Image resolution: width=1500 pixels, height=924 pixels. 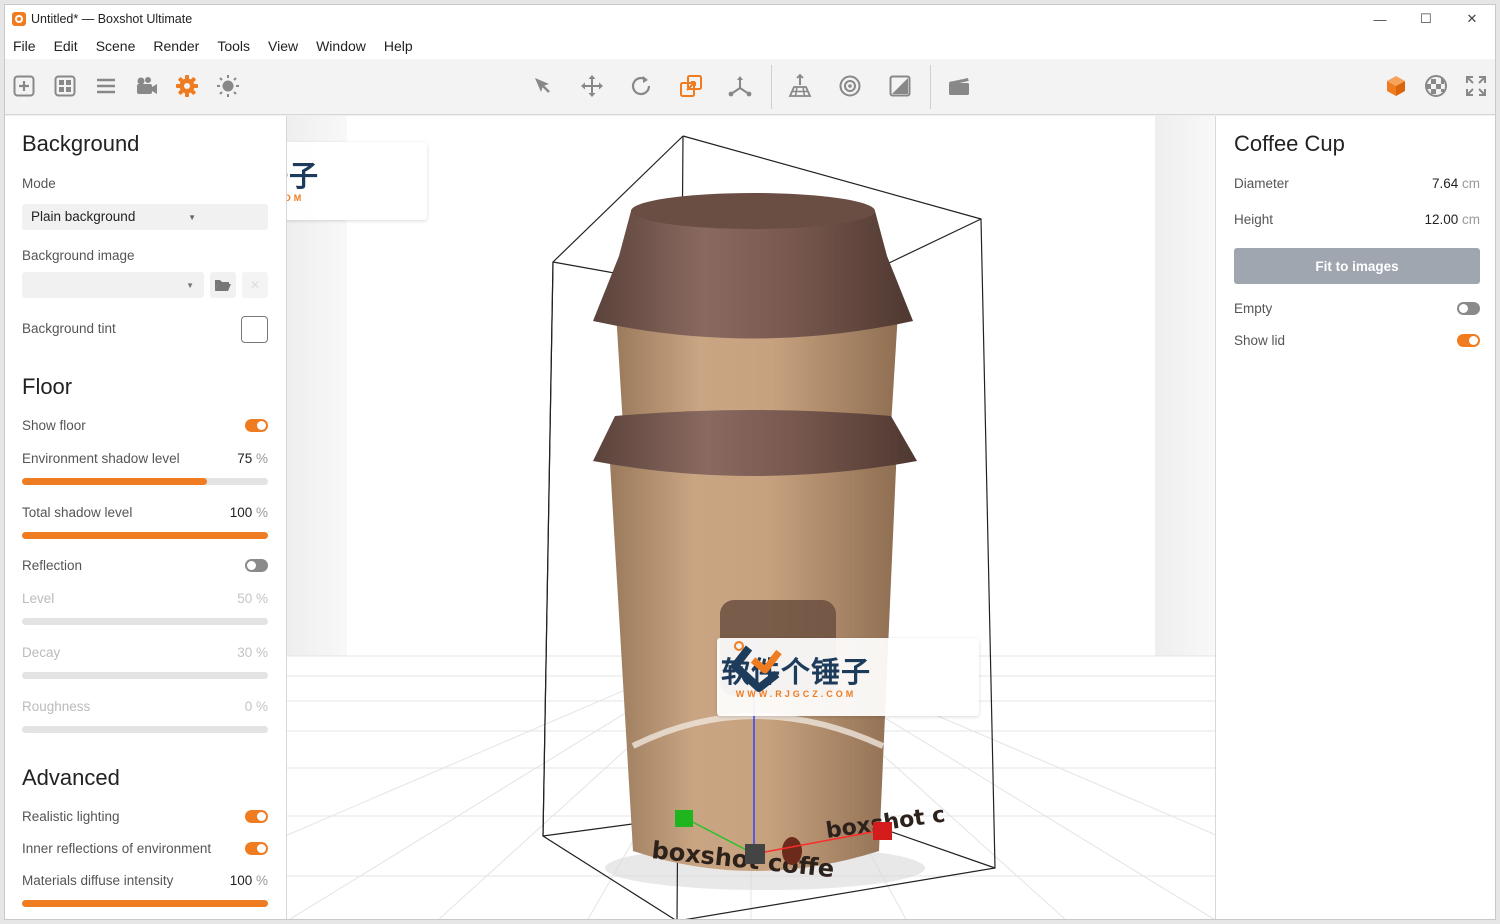 I want to click on scale-tool-button, so click(x=691, y=86).